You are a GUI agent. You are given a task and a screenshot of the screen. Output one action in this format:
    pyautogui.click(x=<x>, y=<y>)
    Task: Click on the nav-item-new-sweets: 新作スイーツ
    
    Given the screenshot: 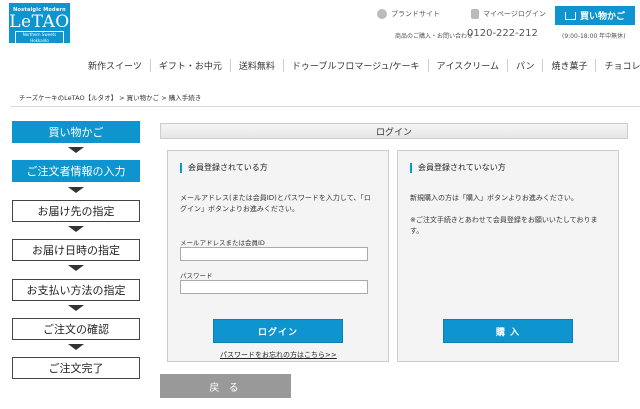 What is the action you would take?
    pyautogui.click(x=115, y=65)
    